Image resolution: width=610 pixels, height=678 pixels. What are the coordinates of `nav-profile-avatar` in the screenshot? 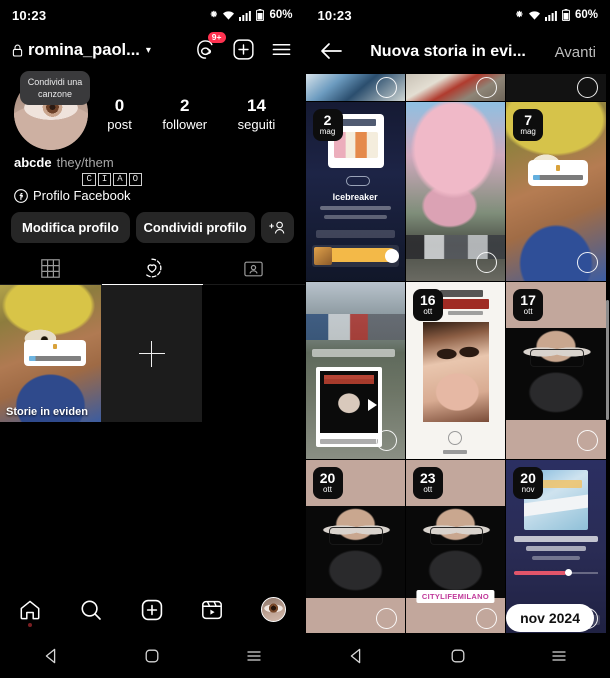 It's located at (274, 609).